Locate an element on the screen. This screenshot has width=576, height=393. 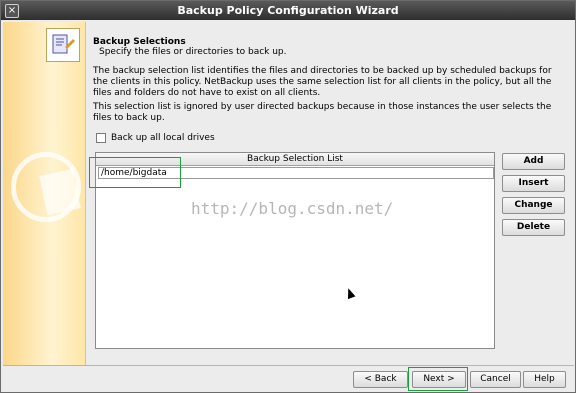
backup-all-drives-option: Back up all local drives is located at coordinates (155, 138).